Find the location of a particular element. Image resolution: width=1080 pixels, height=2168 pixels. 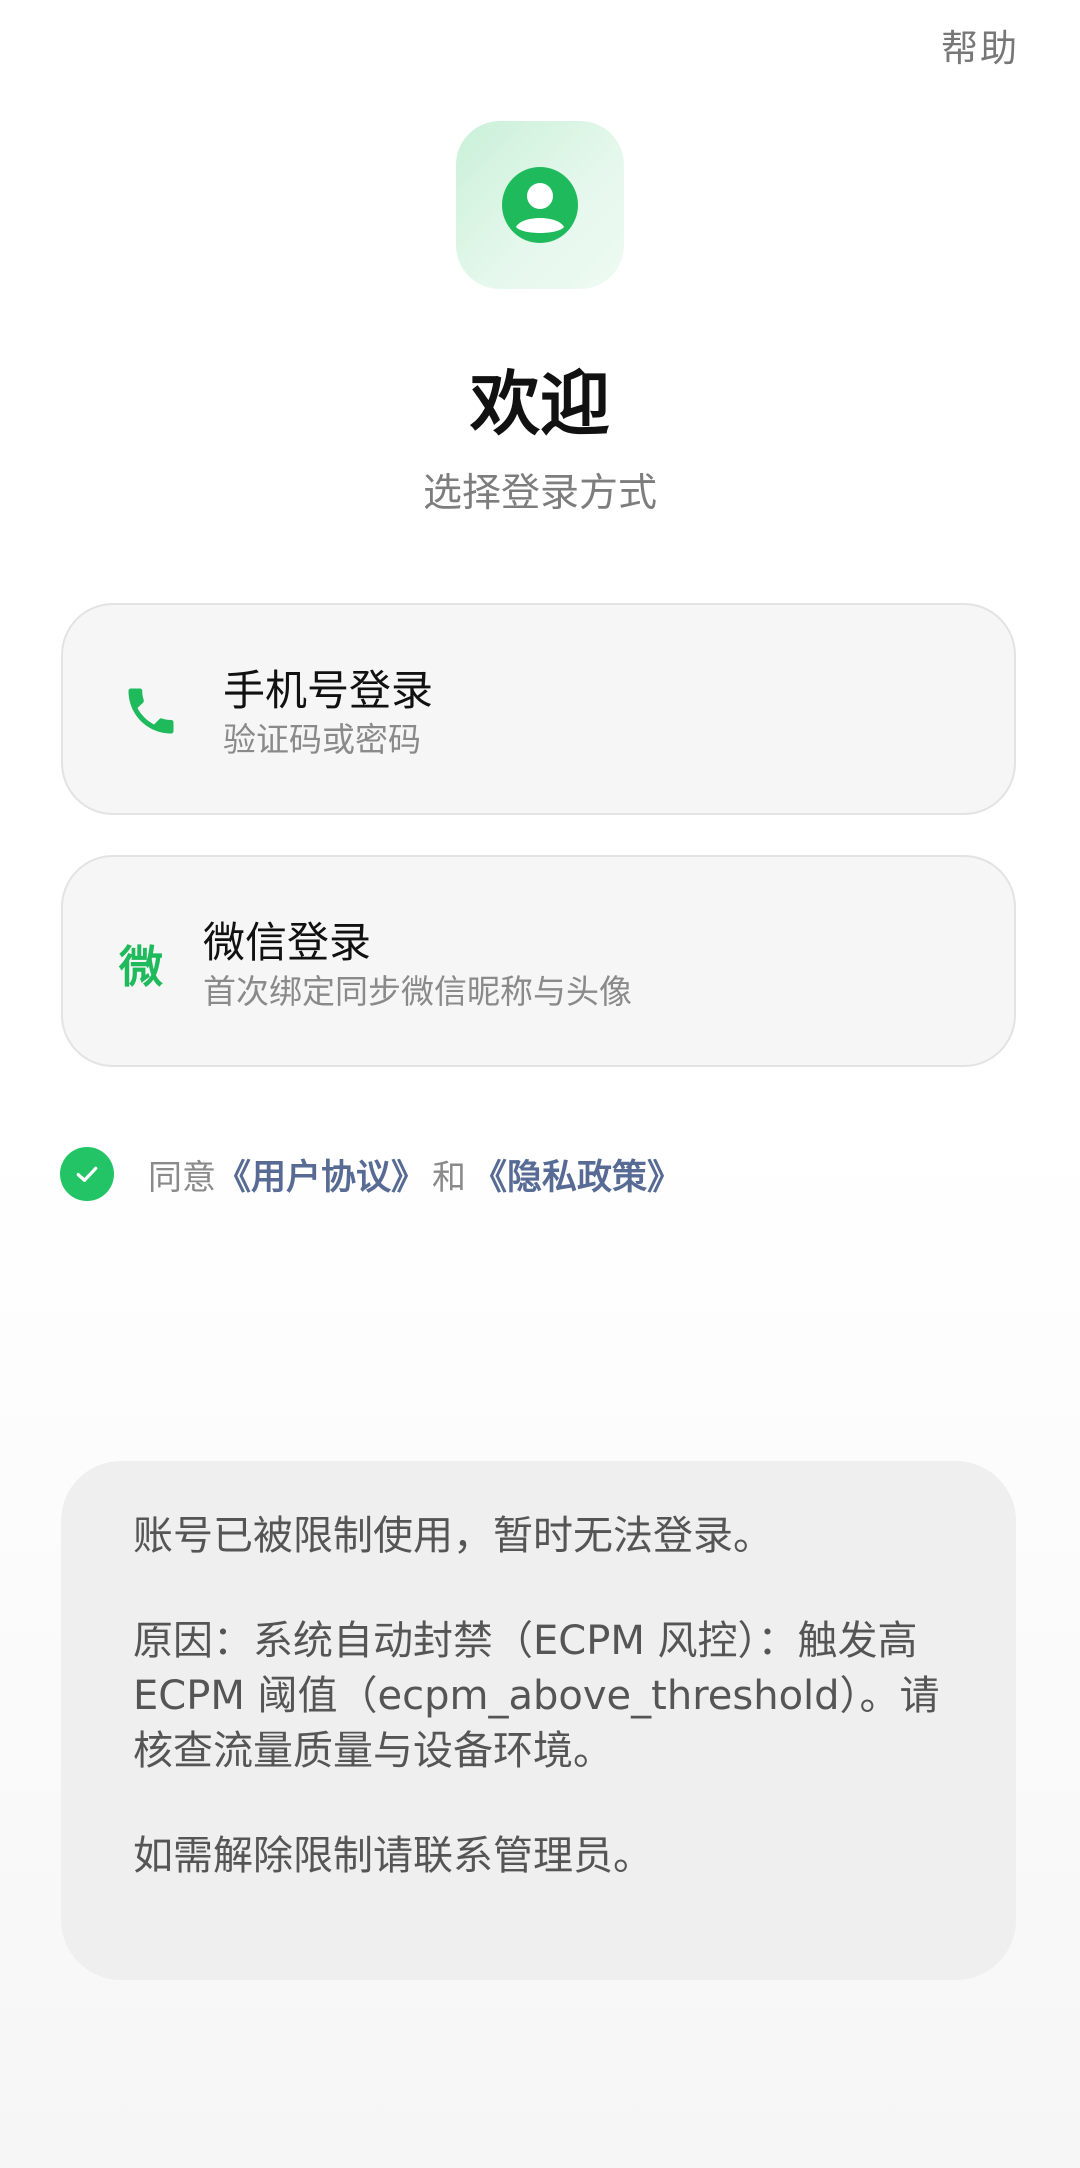

user-agreement-link: 《用户协议》 is located at coordinates (321, 1174).